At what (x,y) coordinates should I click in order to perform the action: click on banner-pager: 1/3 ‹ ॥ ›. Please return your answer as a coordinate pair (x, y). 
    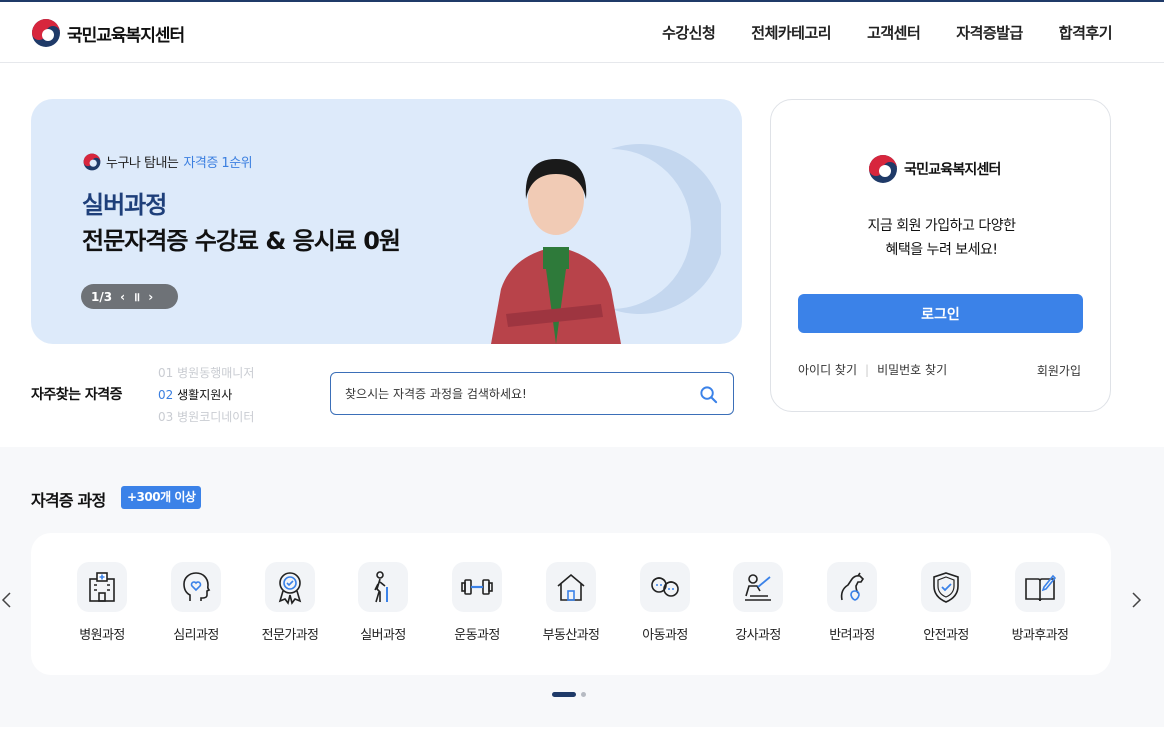
    Looking at the image, I should click on (129, 296).